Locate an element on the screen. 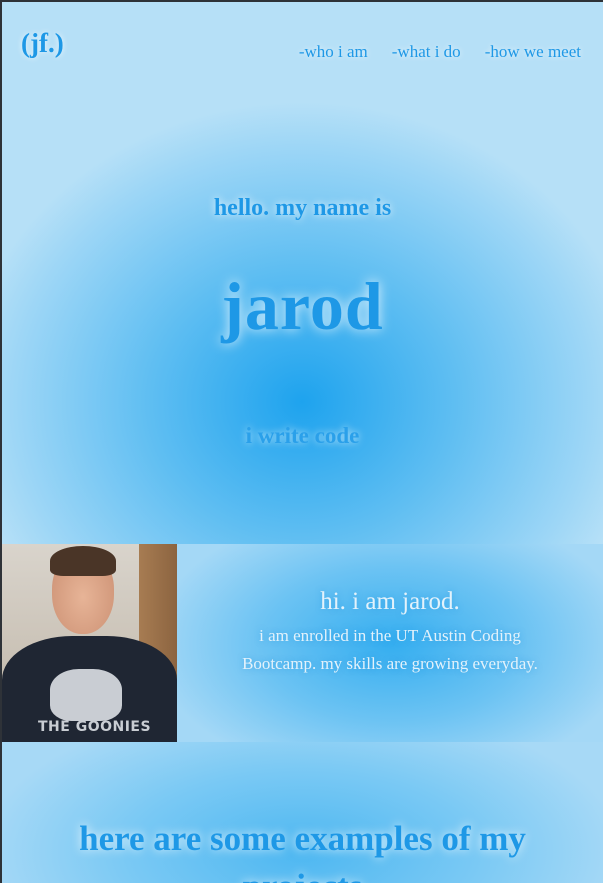 The height and width of the screenshot is (883, 603). nav-link-how-we-meet: -how we meet is located at coordinates (533, 52).